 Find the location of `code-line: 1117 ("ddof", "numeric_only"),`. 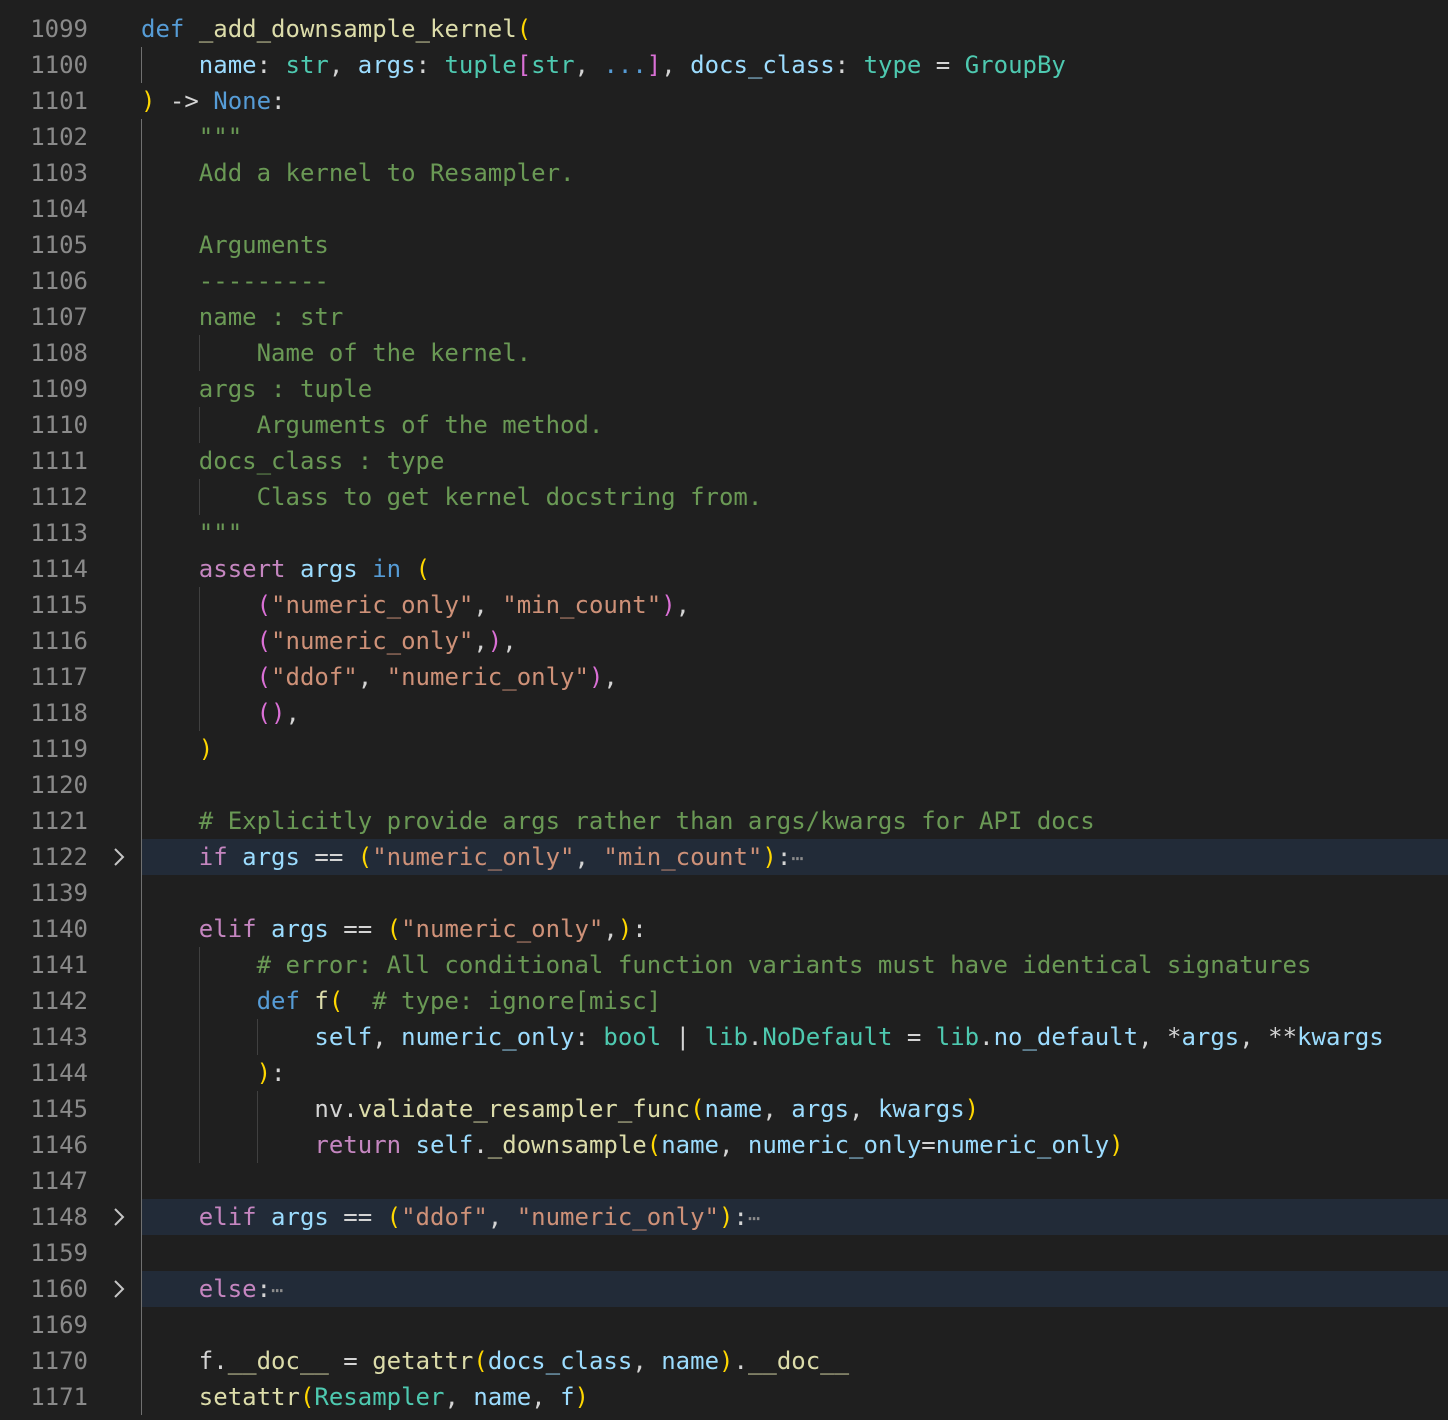

code-line: 1117 ("ddof", "numeric_only"), is located at coordinates (724, 677).